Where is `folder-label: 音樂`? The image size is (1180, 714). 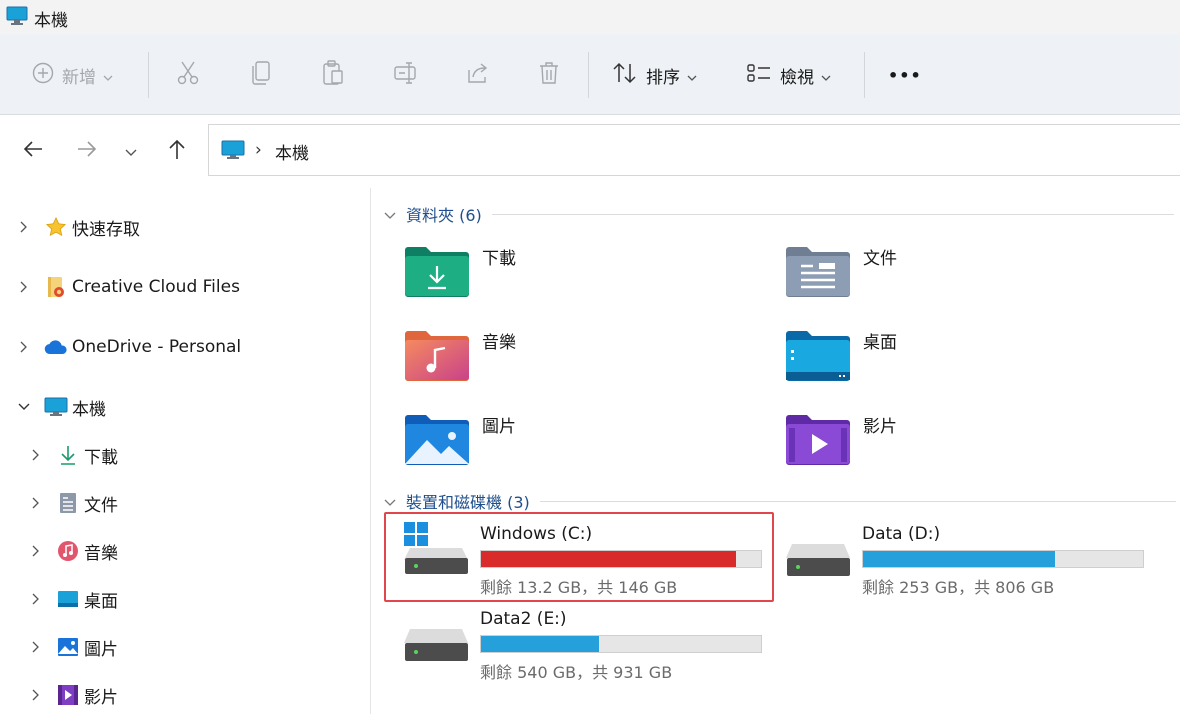 folder-label: 音樂 is located at coordinates (499, 343).